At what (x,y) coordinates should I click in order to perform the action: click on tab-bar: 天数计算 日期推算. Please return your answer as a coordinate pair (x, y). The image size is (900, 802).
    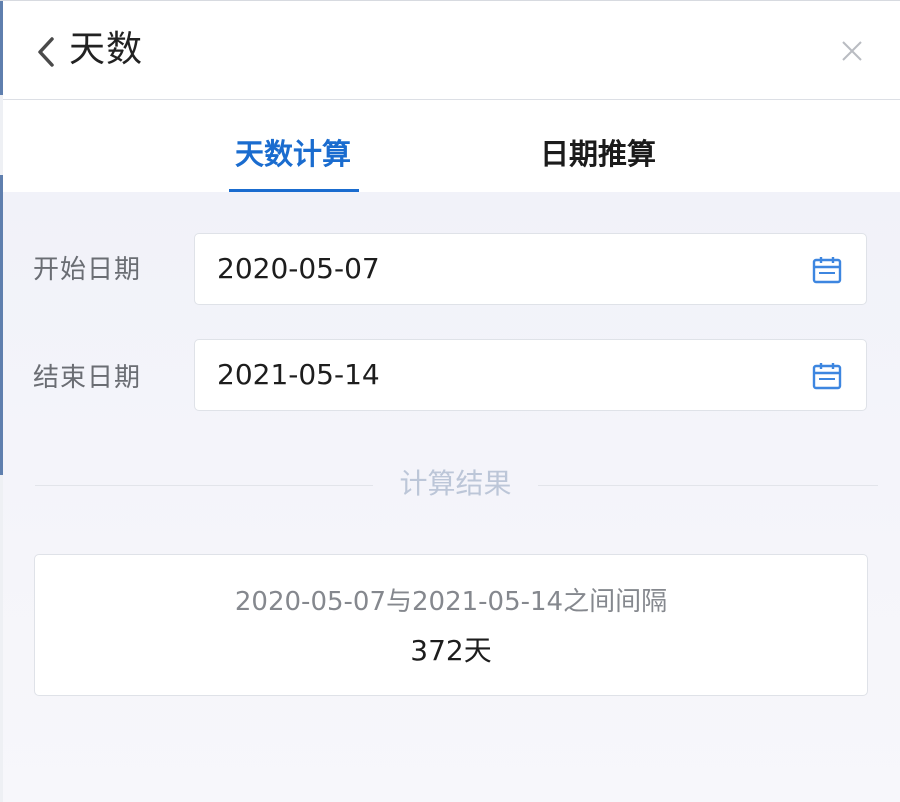
    Looking at the image, I should click on (451, 146).